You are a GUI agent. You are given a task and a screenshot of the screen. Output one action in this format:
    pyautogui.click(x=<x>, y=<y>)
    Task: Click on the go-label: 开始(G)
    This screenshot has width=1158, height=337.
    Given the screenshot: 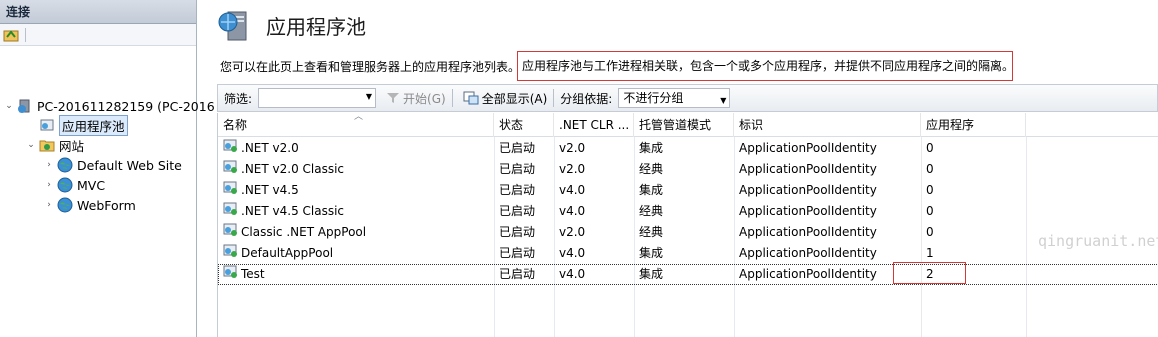 What is the action you would take?
    pyautogui.click(x=424, y=98)
    